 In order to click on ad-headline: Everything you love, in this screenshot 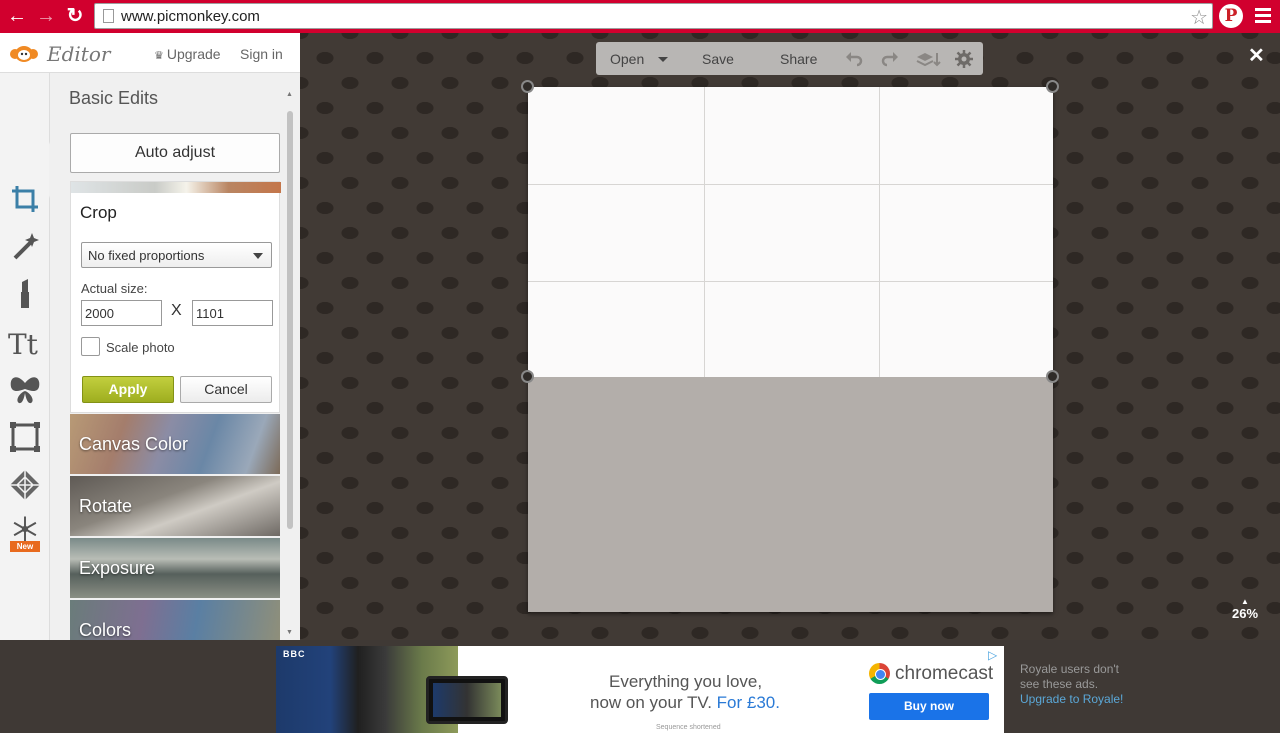, I will do `click(686, 681)`.